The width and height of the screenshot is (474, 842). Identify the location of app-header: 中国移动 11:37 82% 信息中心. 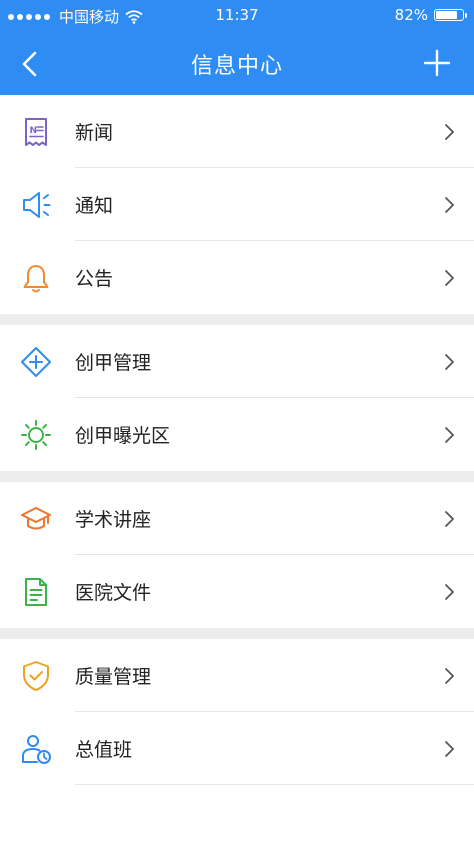
(237, 47).